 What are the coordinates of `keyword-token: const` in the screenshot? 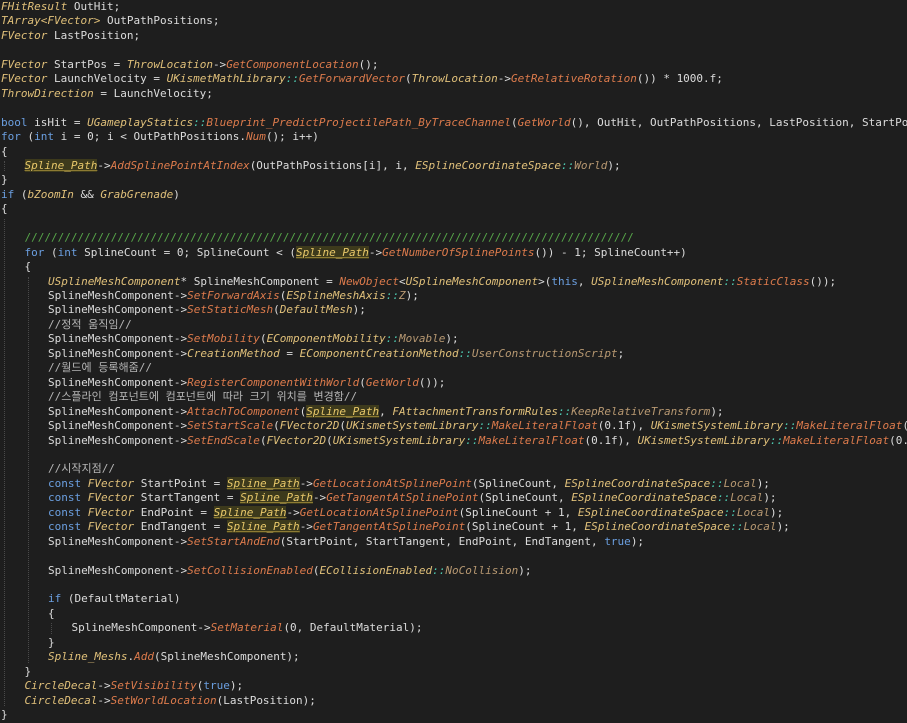 It's located at (65, 483).